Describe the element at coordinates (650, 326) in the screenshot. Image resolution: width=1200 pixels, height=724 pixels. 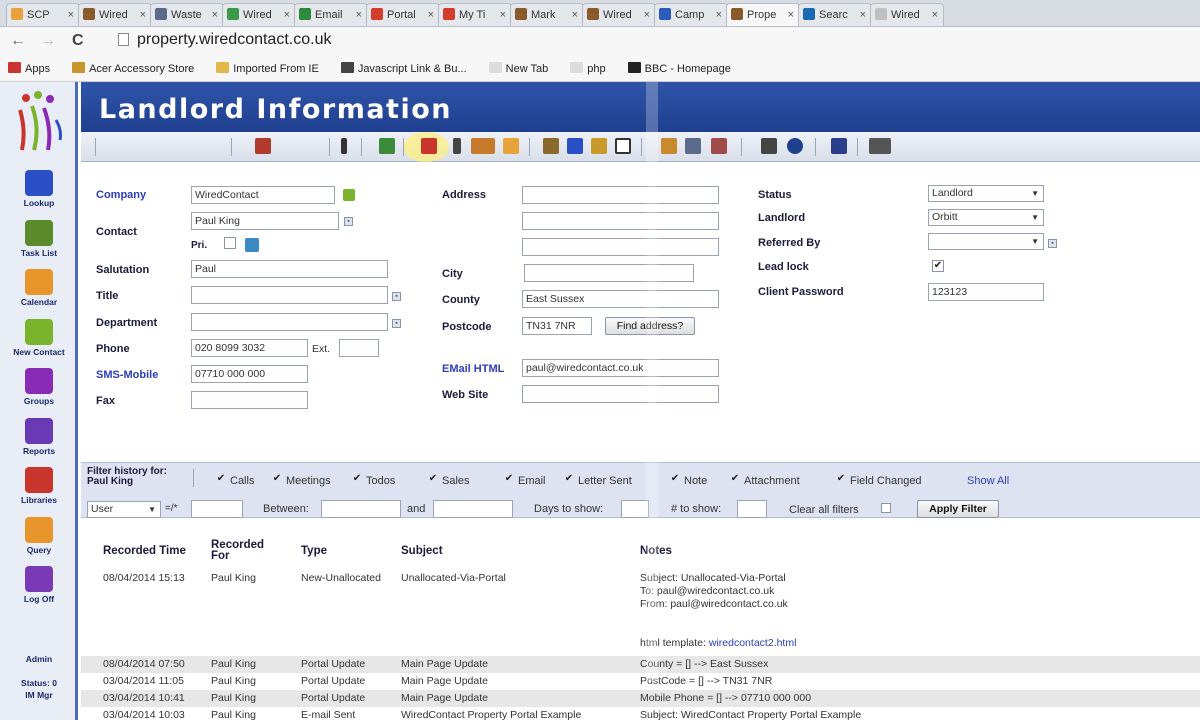
I see `find-address-button: Find address?` at that location.